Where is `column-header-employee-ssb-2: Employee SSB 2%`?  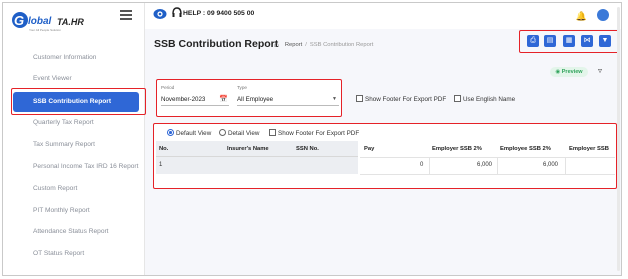
column-header-employee-ssb-2: Employee SSB 2% is located at coordinates (525, 149).